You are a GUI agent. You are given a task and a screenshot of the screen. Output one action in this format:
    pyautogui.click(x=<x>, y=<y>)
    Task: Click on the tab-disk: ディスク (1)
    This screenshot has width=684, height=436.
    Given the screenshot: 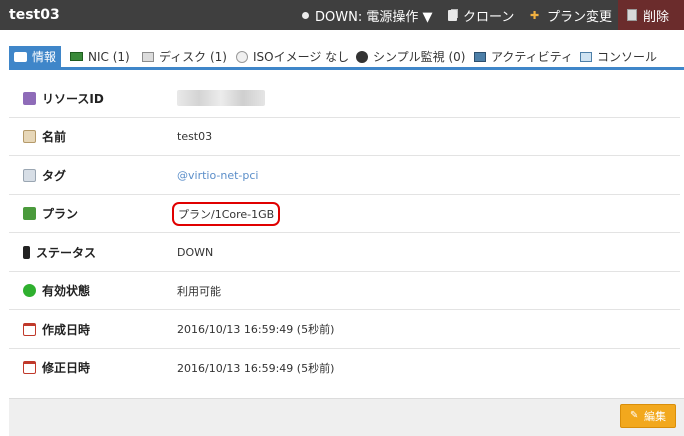 What is the action you would take?
    pyautogui.click(x=184, y=56)
    